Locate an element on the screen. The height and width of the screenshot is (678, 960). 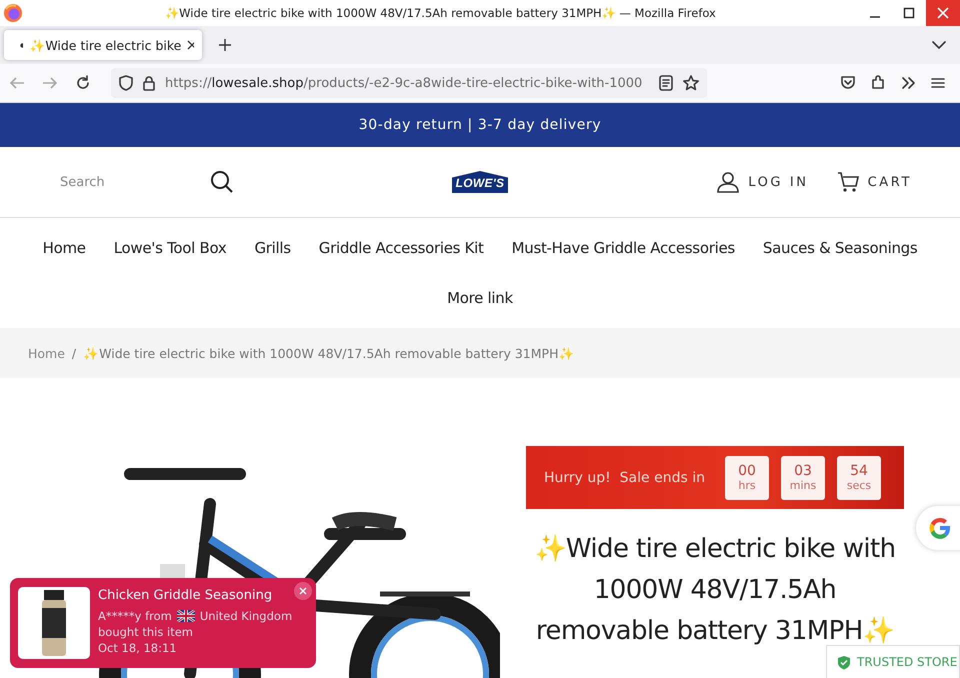
maximize-icon is located at coordinates (909, 13).